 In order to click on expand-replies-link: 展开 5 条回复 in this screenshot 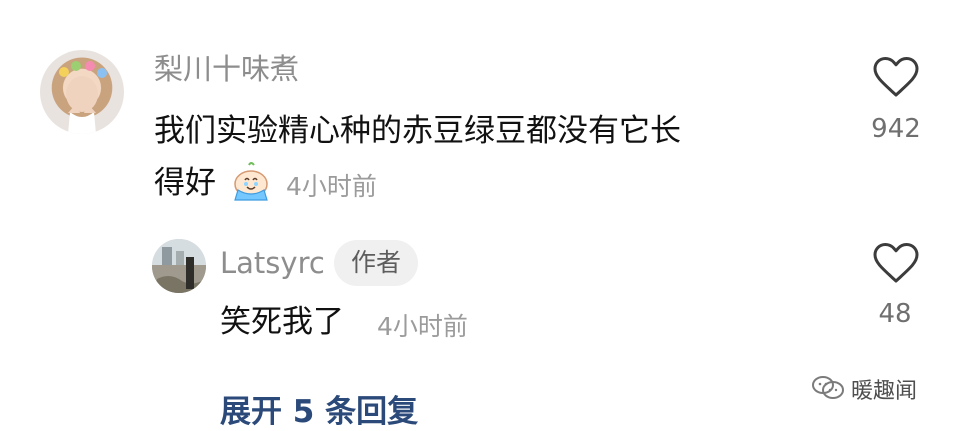, I will do `click(319, 408)`.